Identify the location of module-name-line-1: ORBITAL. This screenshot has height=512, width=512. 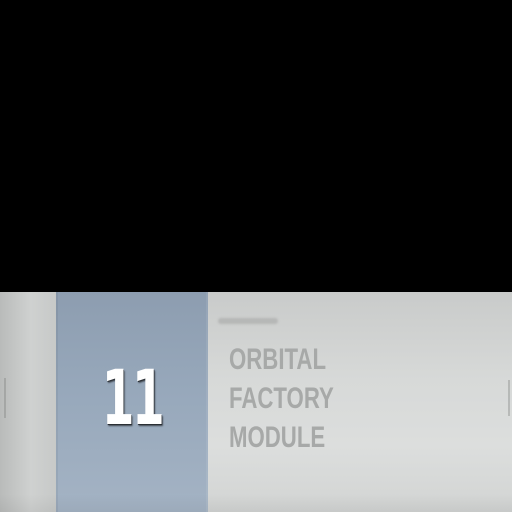
(278, 359).